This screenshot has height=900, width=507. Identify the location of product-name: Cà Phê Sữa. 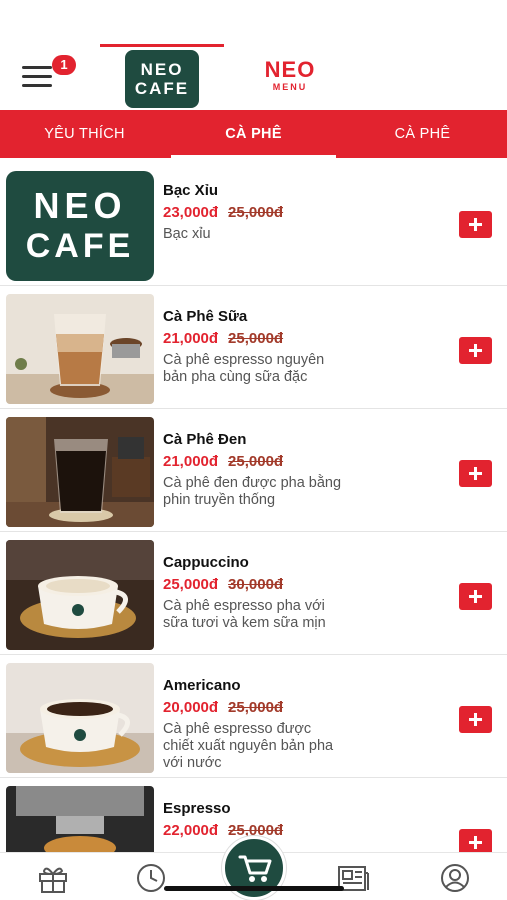
(205, 316).